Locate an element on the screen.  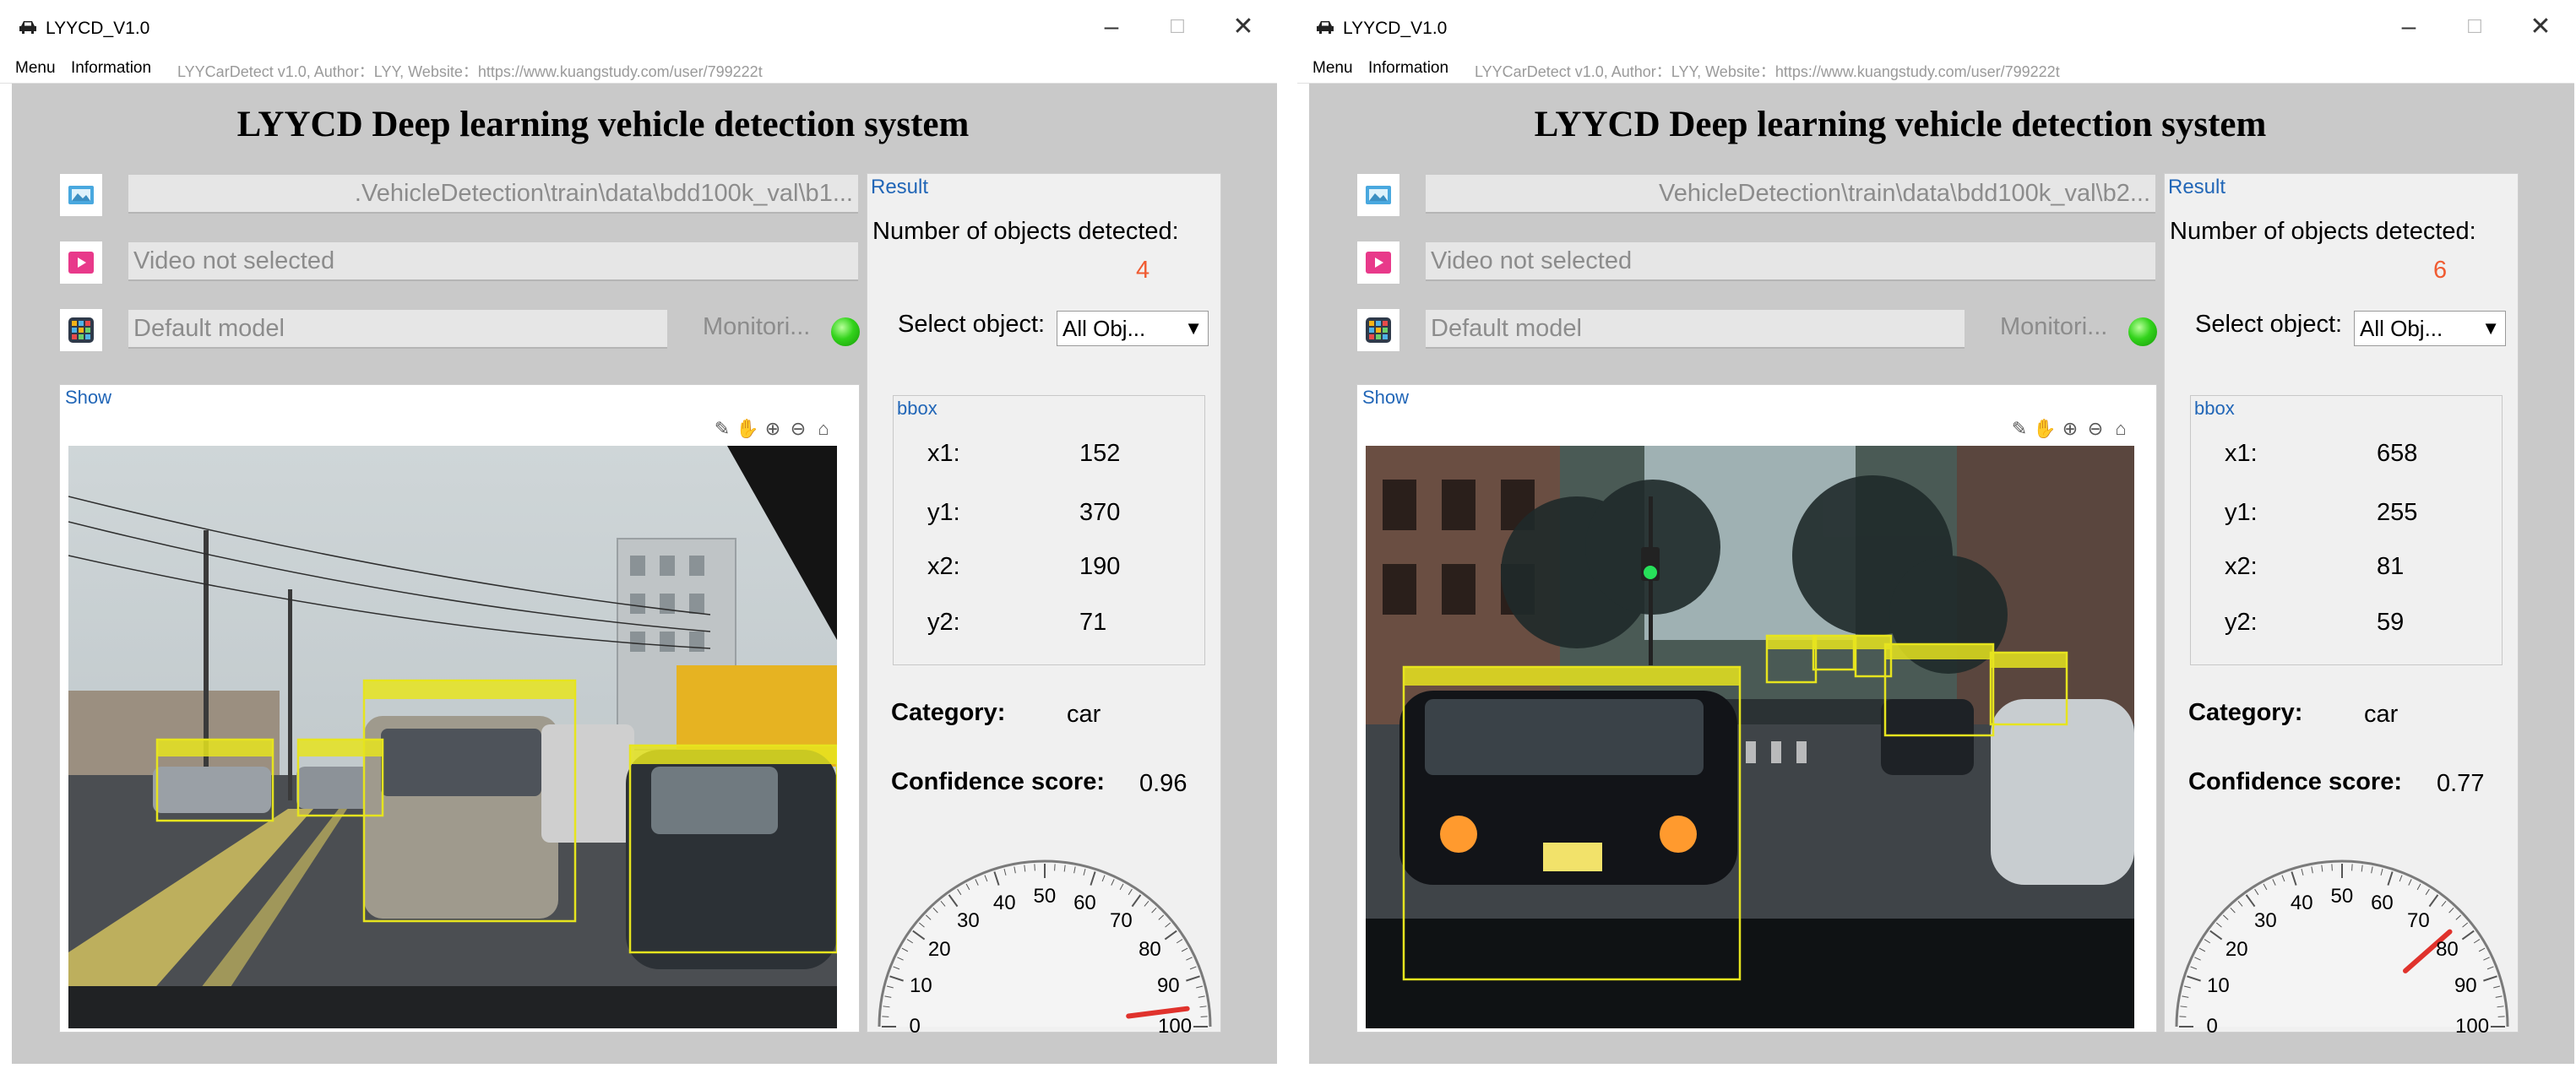
gauge-tick-label: 70 is located at coordinates (2418, 921).